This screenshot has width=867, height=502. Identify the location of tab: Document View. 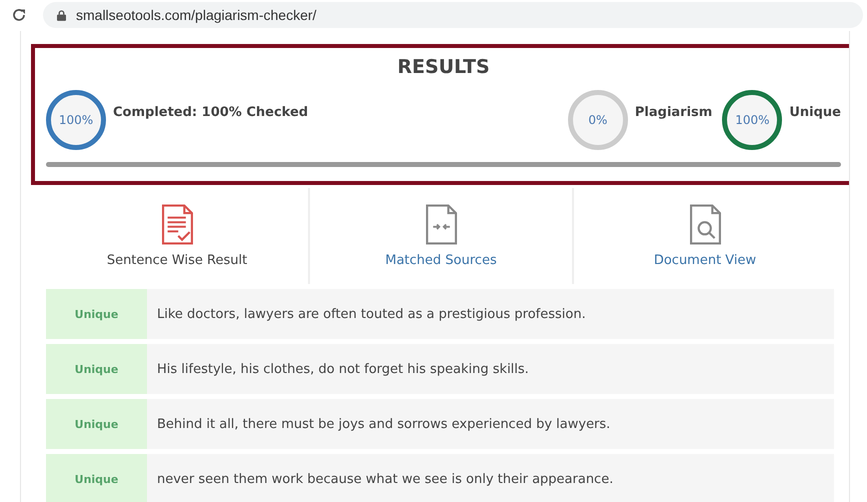
(705, 236).